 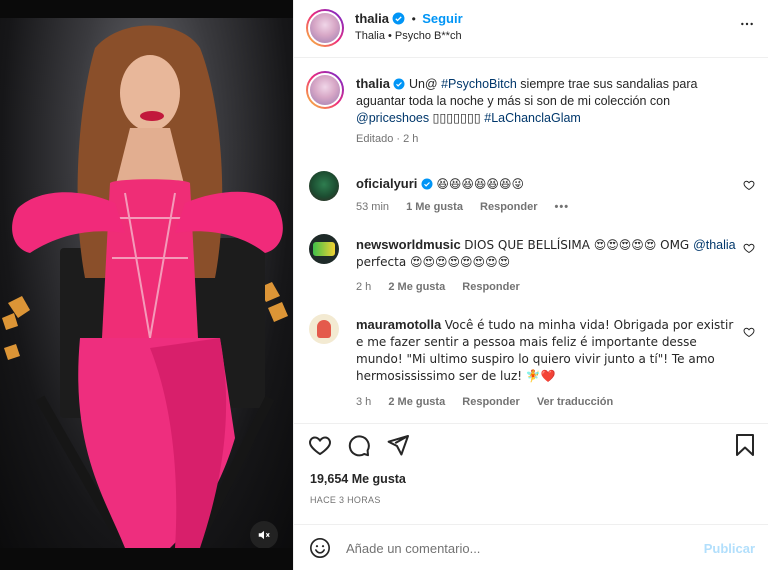 What do you see at coordinates (480, 184) in the screenshot?
I see `comment-body: 😆😆😆😆😆😆😜` at bounding box center [480, 184].